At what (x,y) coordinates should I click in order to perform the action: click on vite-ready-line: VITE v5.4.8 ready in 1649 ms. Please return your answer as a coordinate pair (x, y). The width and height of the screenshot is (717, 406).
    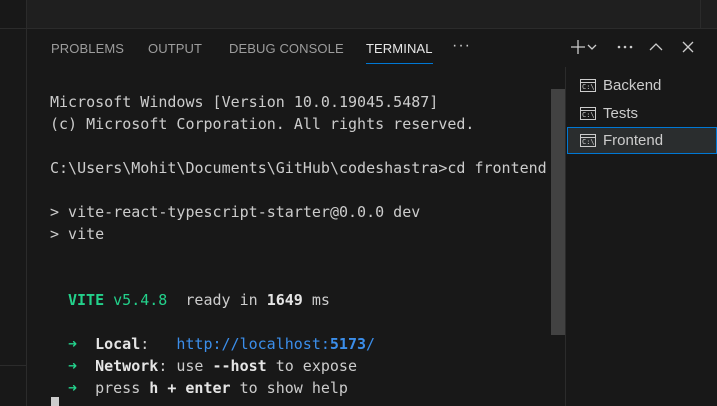
    Looking at the image, I should click on (199, 300).